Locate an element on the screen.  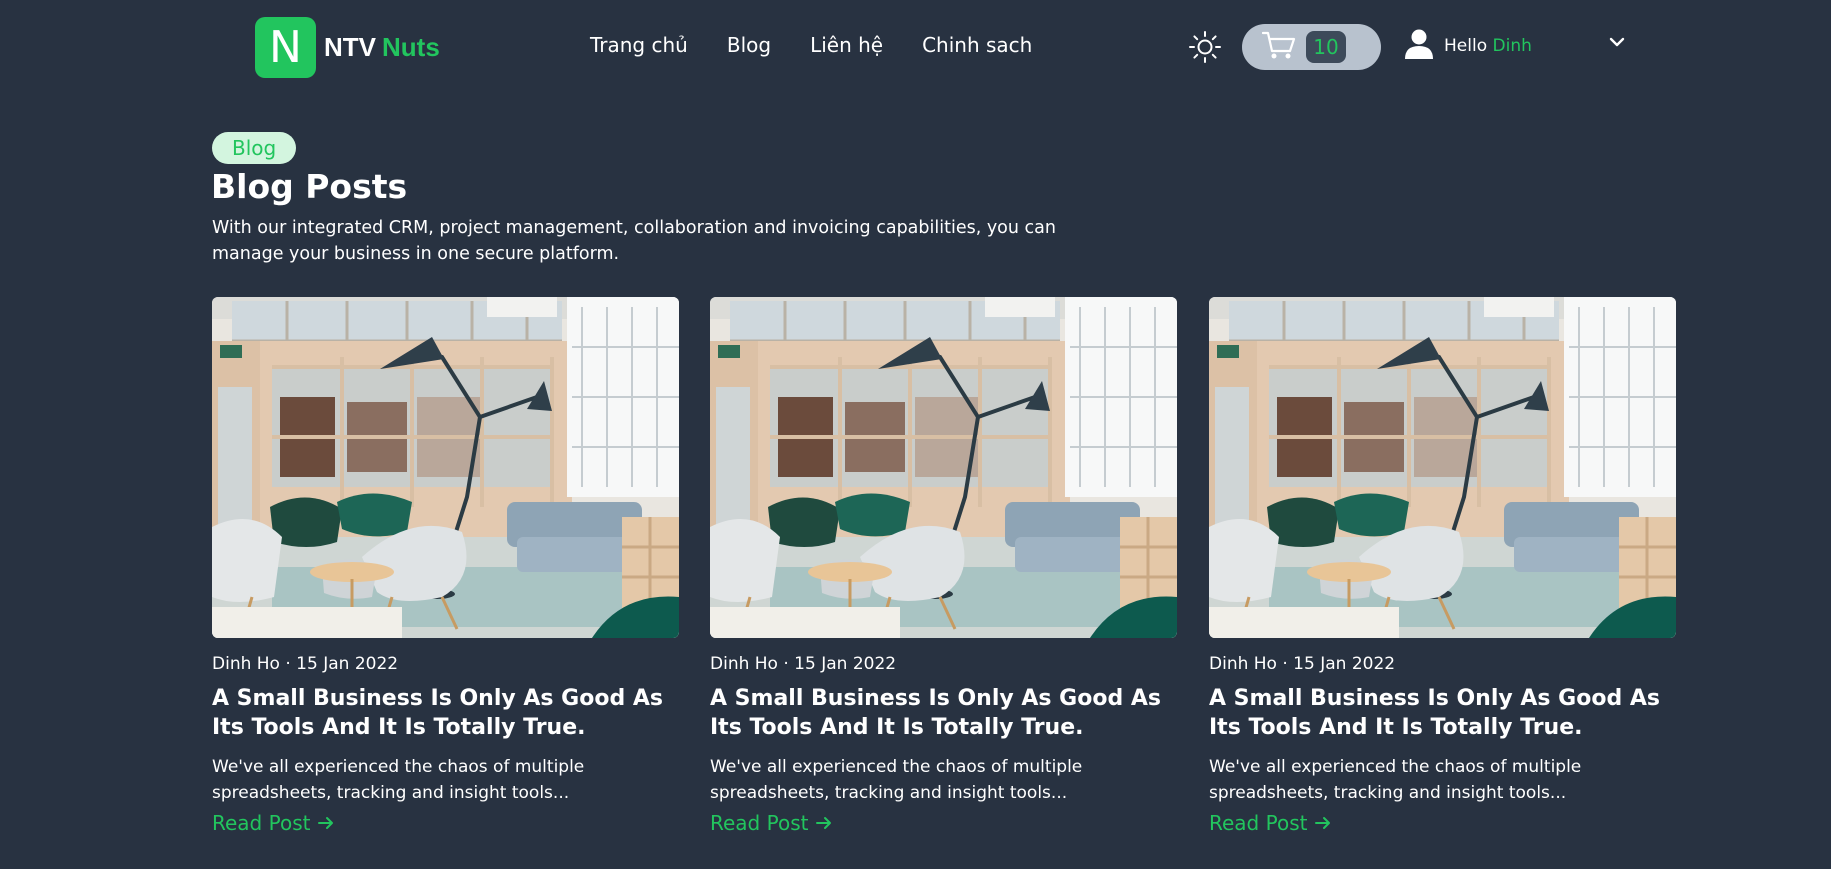
nav-contact: Liên hệ is located at coordinates (846, 45).